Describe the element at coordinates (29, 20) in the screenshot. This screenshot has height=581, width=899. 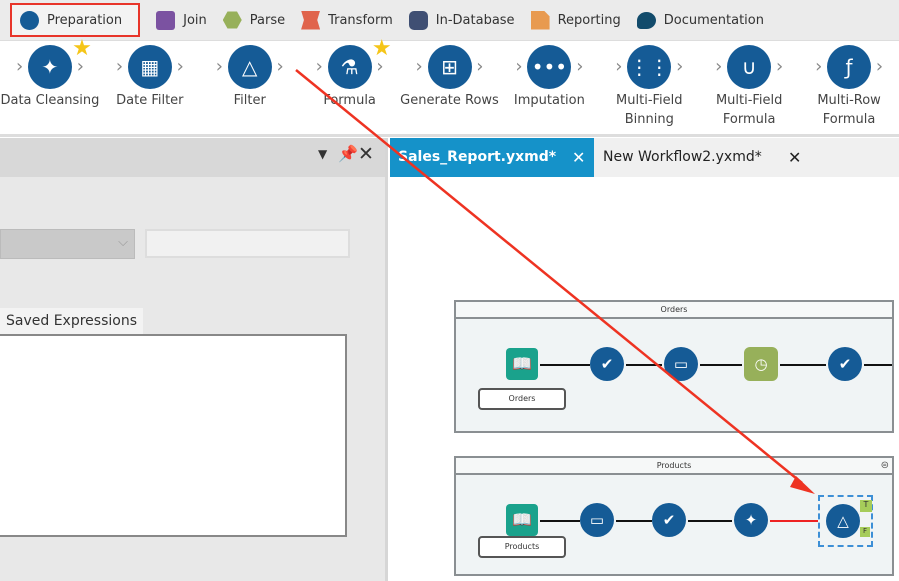
I see `circle-icon` at that location.